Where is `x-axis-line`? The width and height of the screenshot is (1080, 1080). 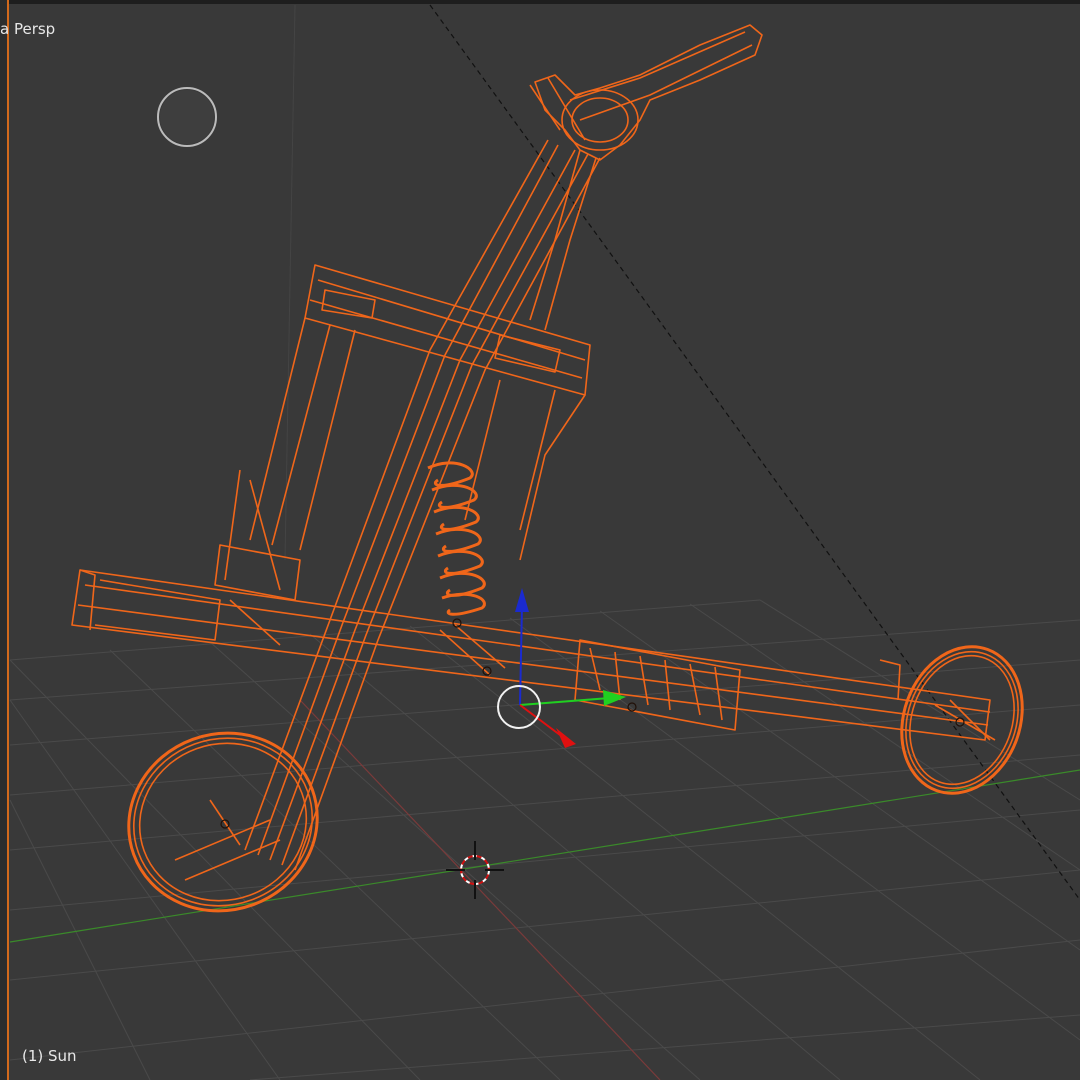
x-axis-line is located at coordinates (480, 889).